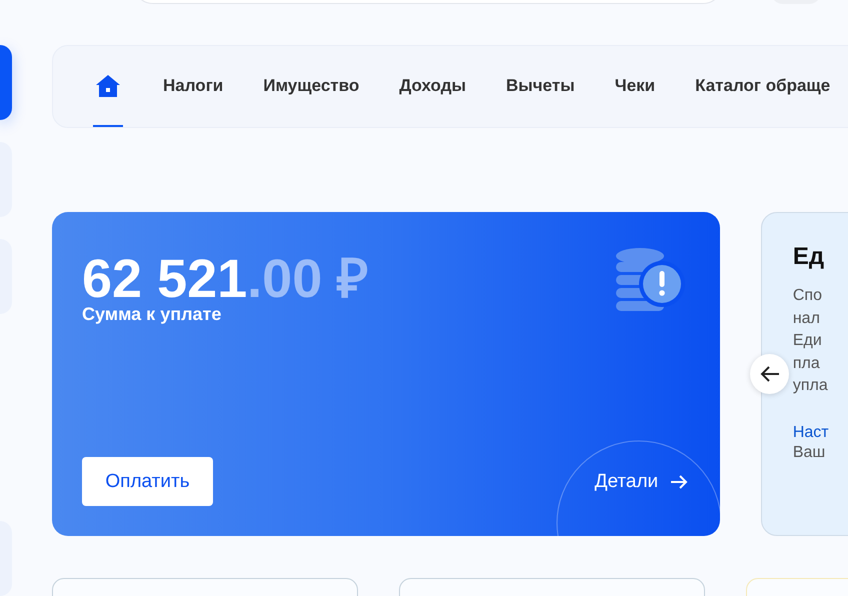  What do you see at coordinates (193, 86) in the screenshot?
I see `nav-tab: Налоги` at bounding box center [193, 86].